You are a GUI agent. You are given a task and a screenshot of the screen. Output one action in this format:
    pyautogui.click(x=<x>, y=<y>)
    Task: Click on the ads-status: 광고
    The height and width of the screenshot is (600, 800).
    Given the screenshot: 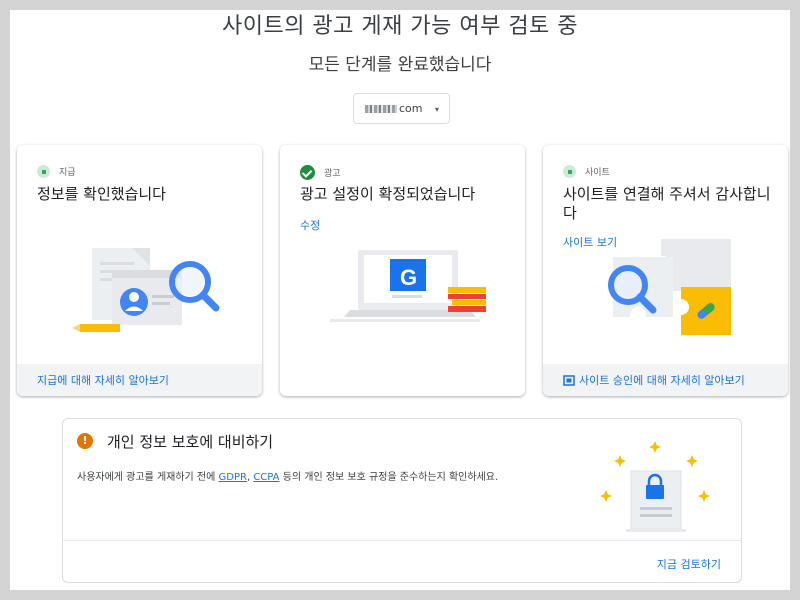 What is the action you would take?
    pyautogui.click(x=320, y=172)
    